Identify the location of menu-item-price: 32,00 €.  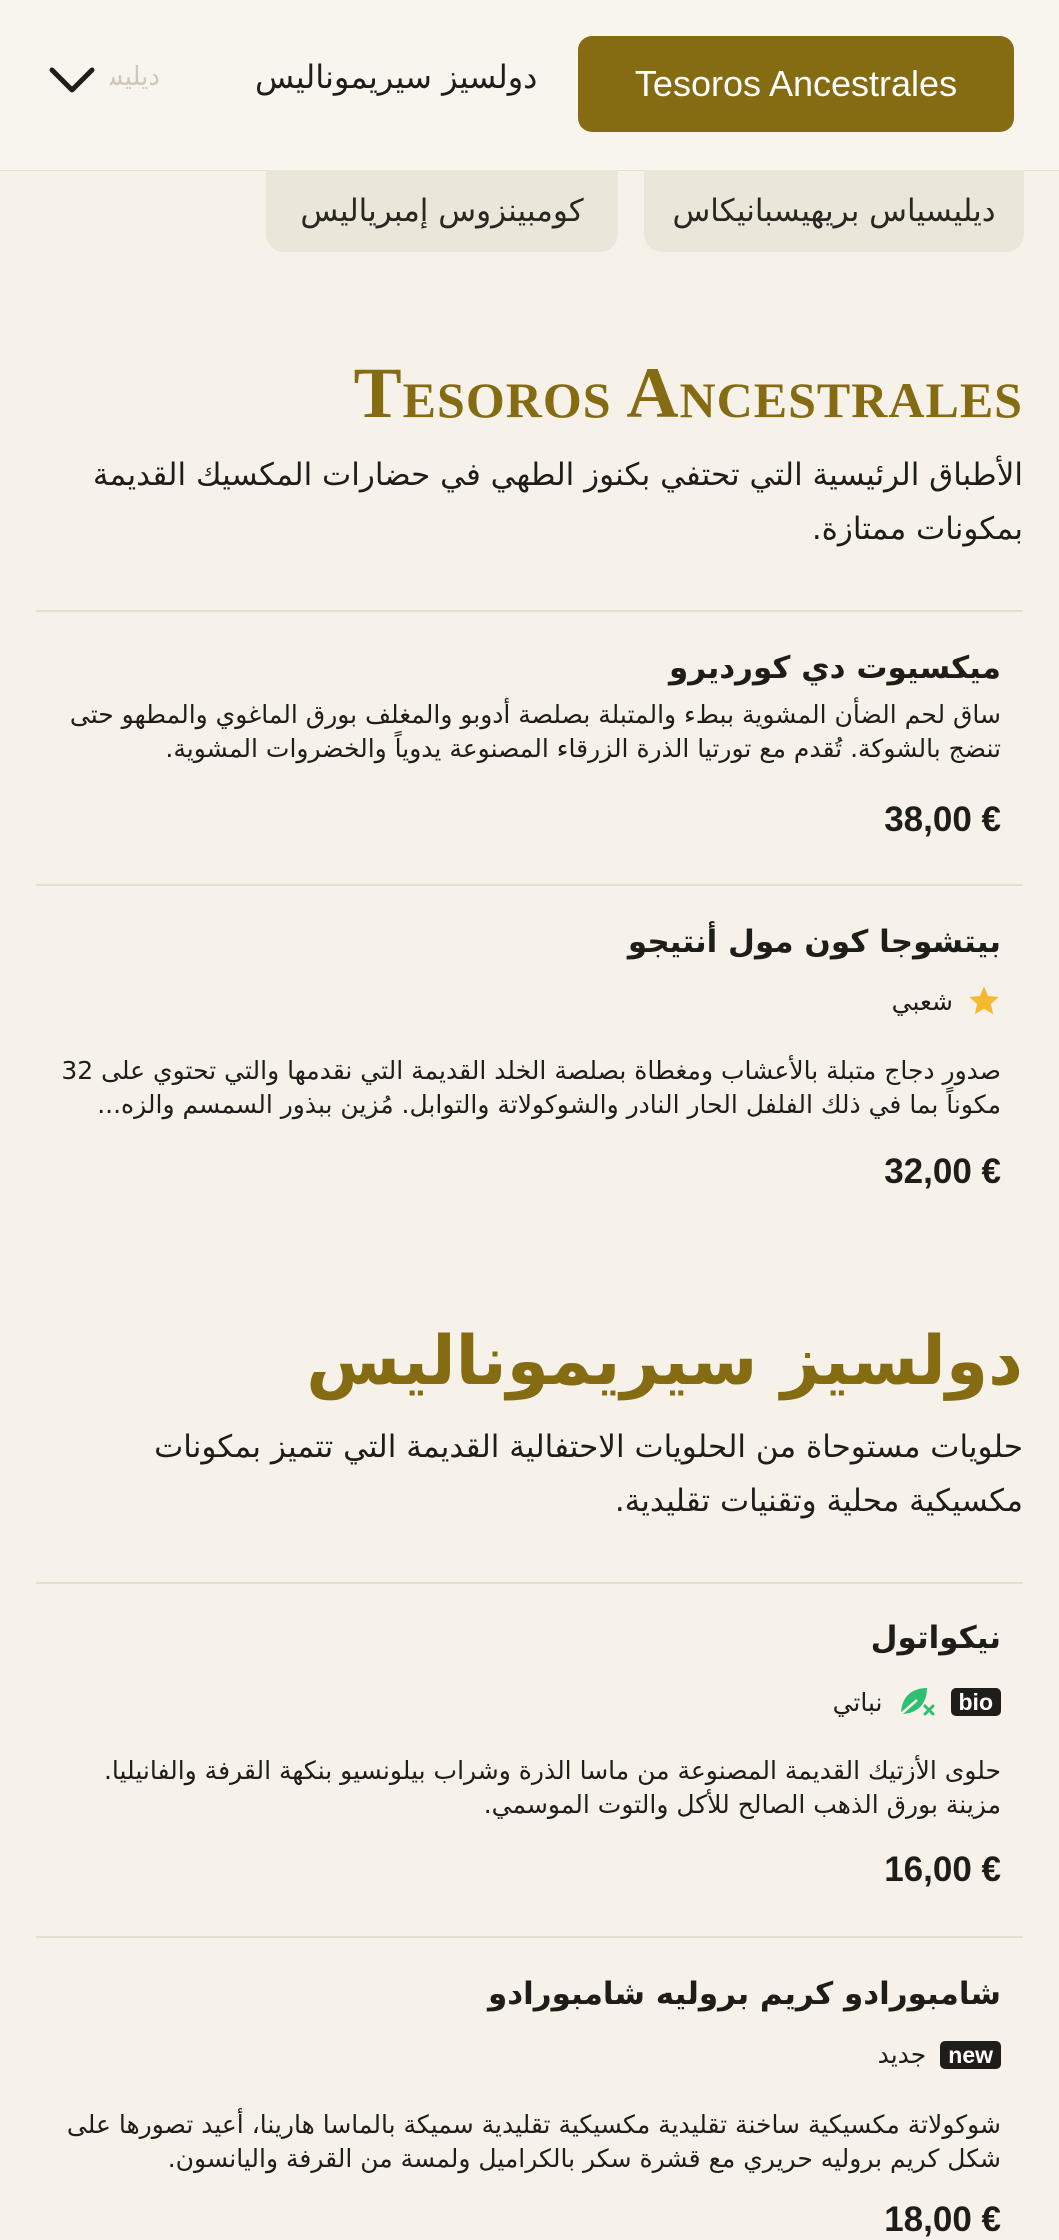
(942, 1171).